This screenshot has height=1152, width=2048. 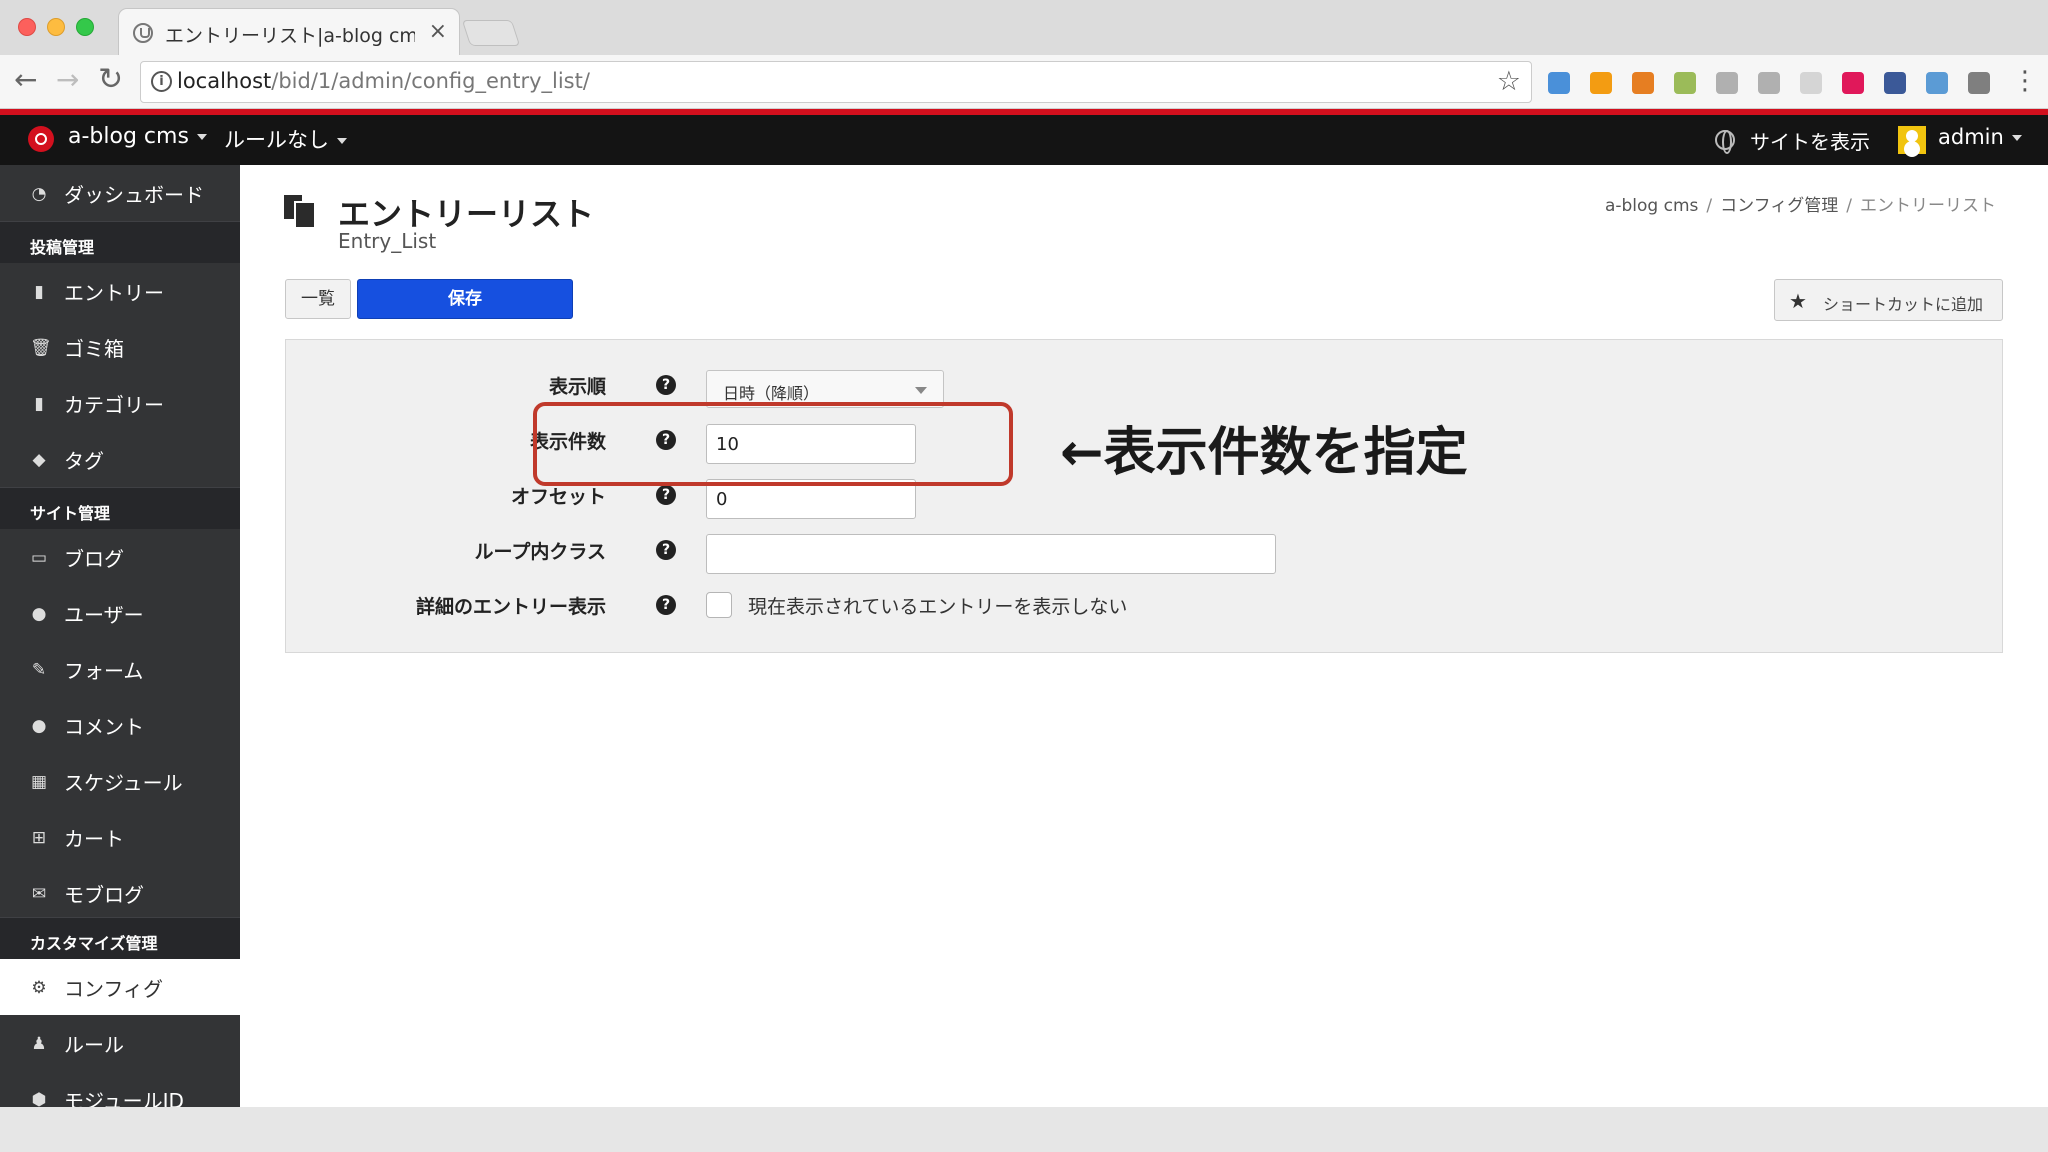 I want to click on user-icon: ●, so click(x=39, y=614).